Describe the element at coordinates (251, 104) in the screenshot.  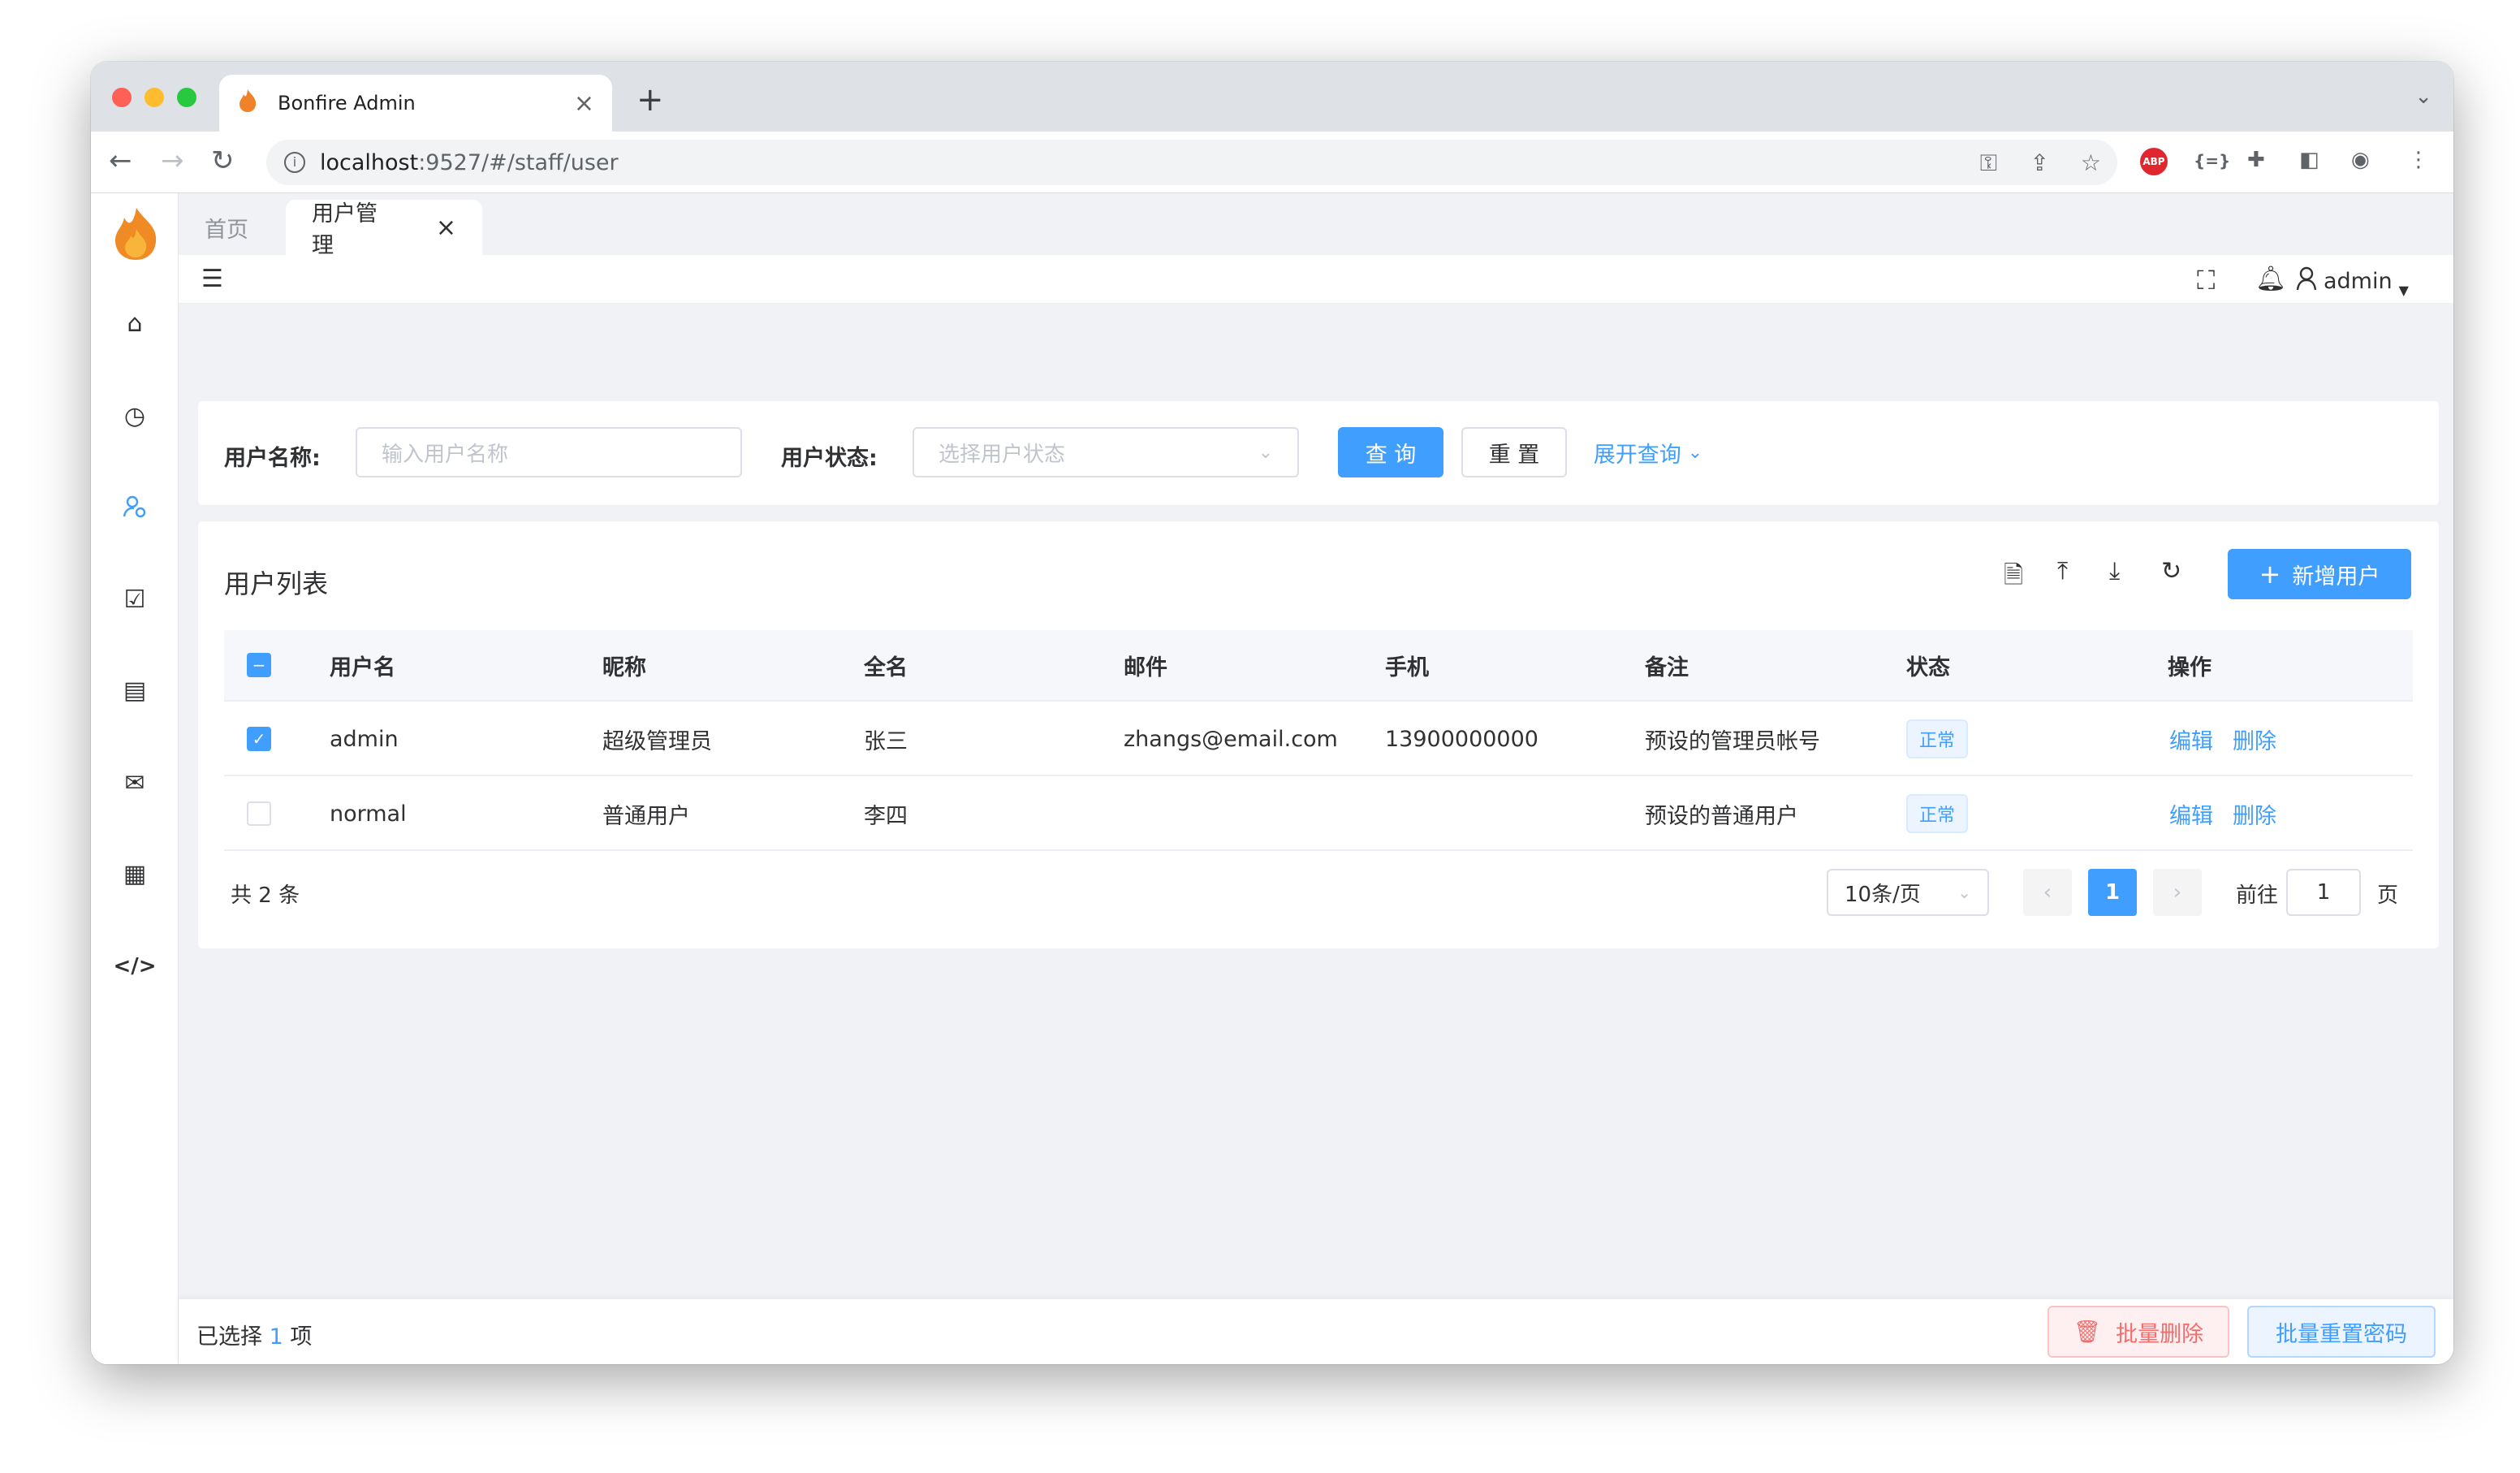
I see `flame-favicon-icon` at that location.